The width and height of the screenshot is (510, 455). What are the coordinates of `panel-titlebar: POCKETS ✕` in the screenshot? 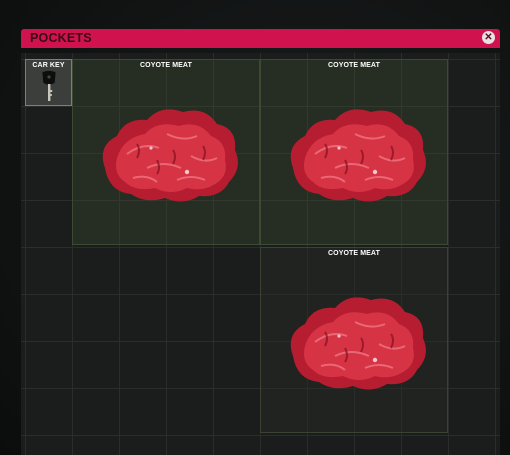 It's located at (260, 38).